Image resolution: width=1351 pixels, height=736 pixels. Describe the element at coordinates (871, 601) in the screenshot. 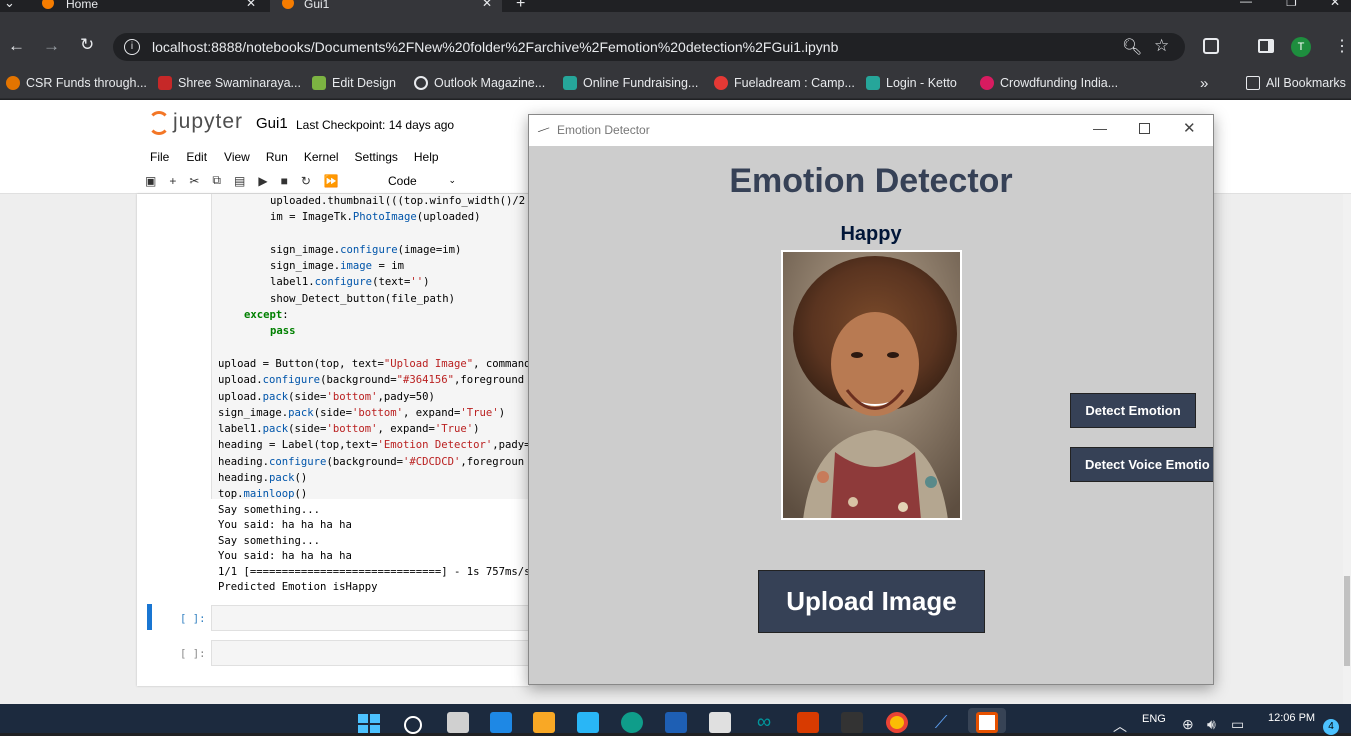

I see `upload-image-button: Upload Image` at that location.